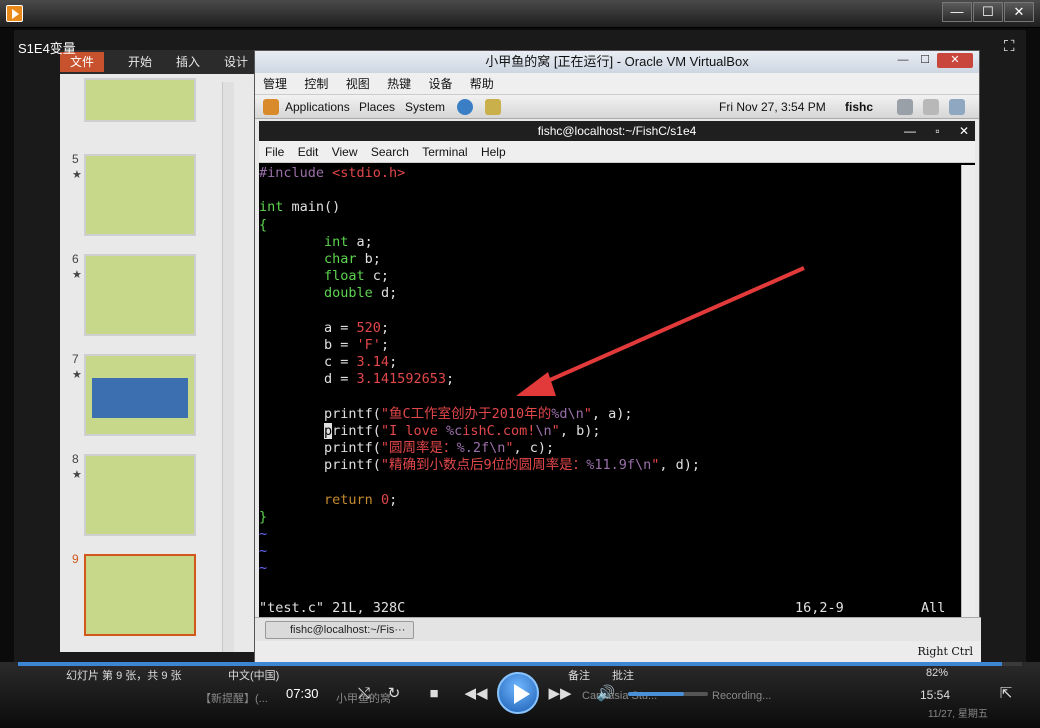  What do you see at coordinates (905, 107) in the screenshot?
I see `network-icon` at bounding box center [905, 107].